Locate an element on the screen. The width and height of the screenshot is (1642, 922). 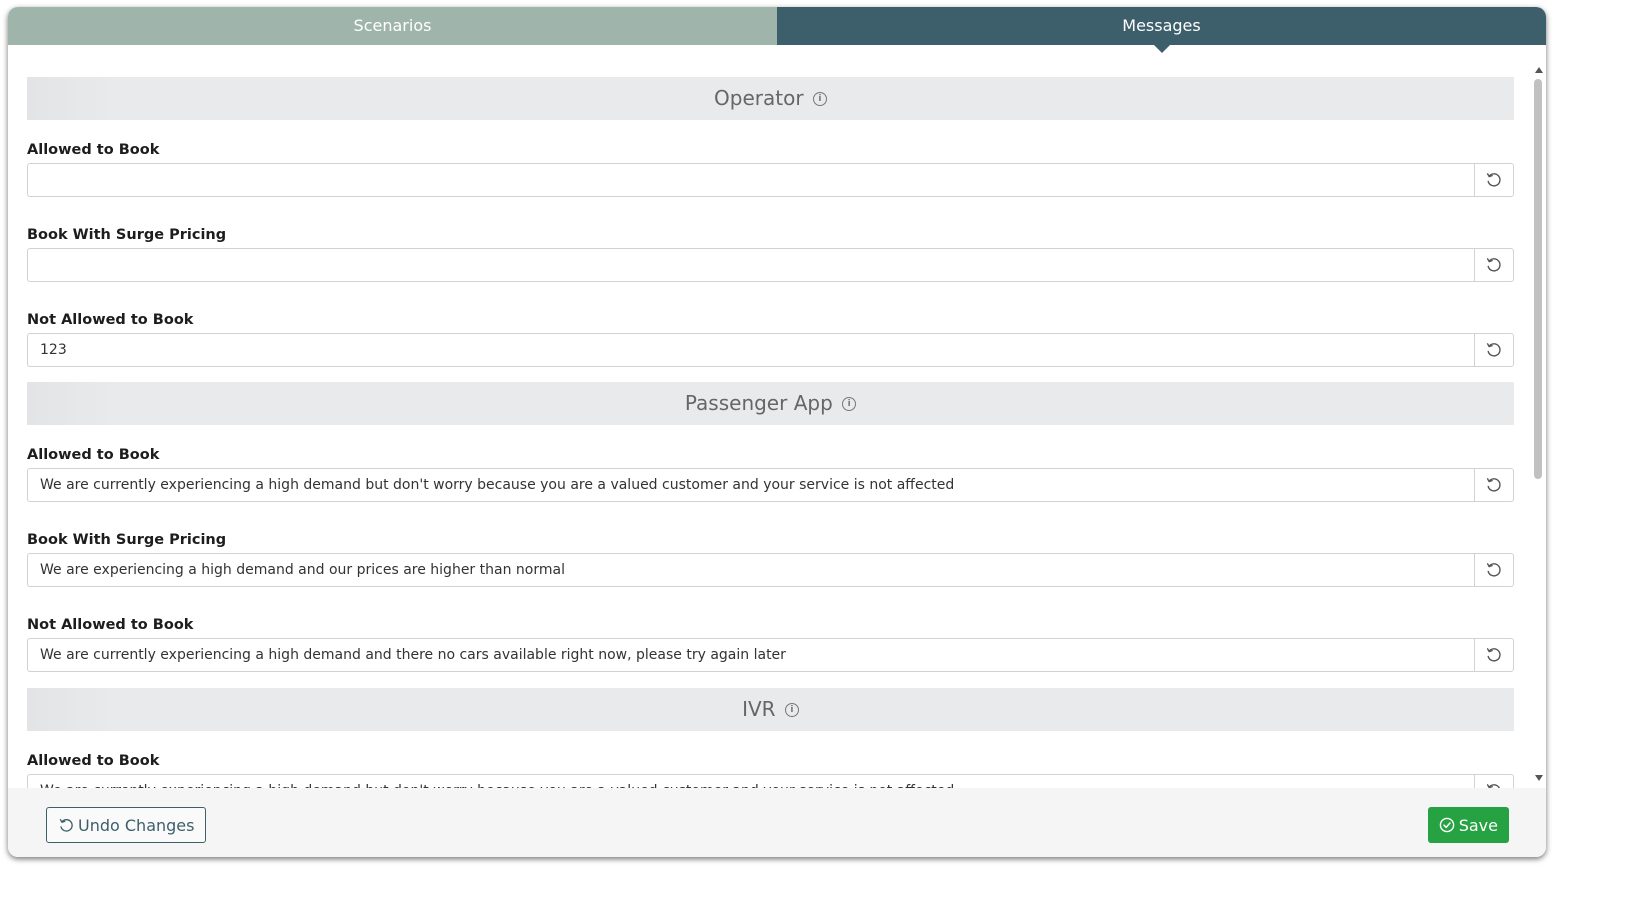
section-header-ivr: IVR i is located at coordinates (770, 709).